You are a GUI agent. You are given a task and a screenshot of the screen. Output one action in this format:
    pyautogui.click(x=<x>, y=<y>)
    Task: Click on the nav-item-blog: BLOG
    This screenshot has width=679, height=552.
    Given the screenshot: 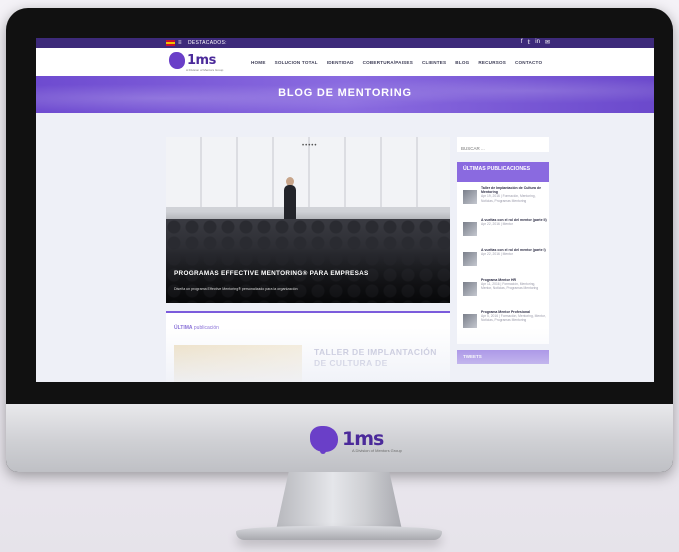 What is the action you would take?
    pyautogui.click(x=462, y=62)
    